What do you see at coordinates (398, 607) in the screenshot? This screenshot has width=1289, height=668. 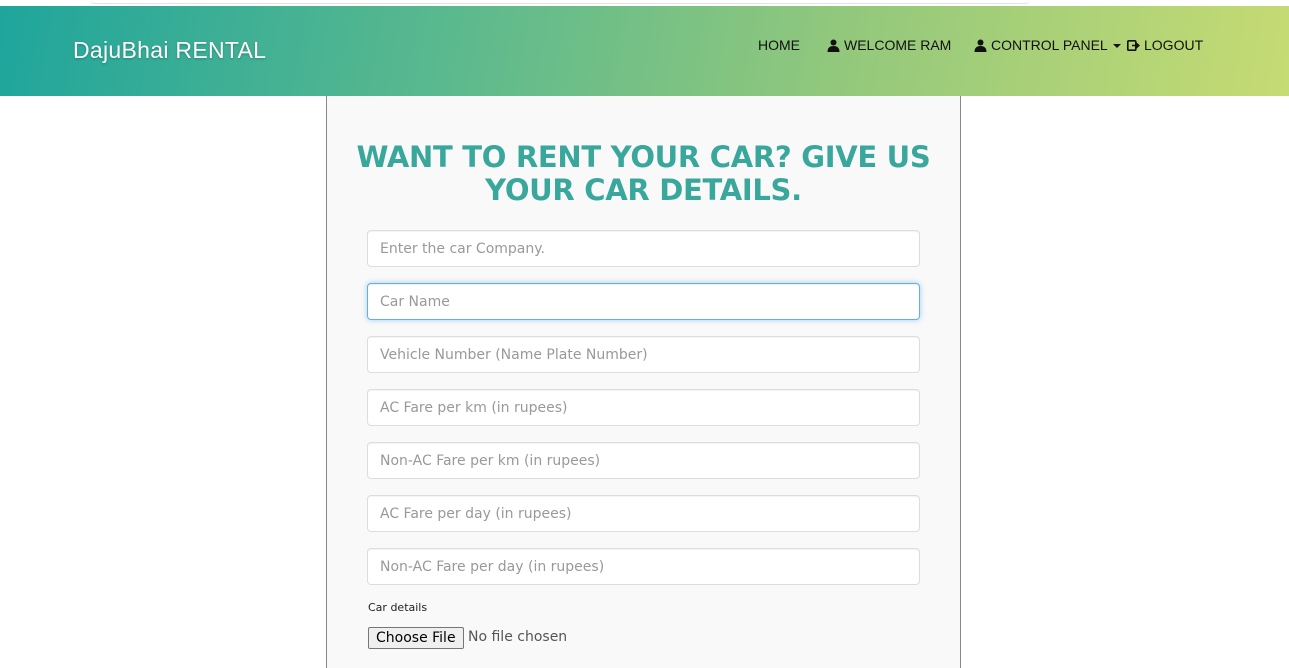 I see `car-details-label: Car details` at bounding box center [398, 607].